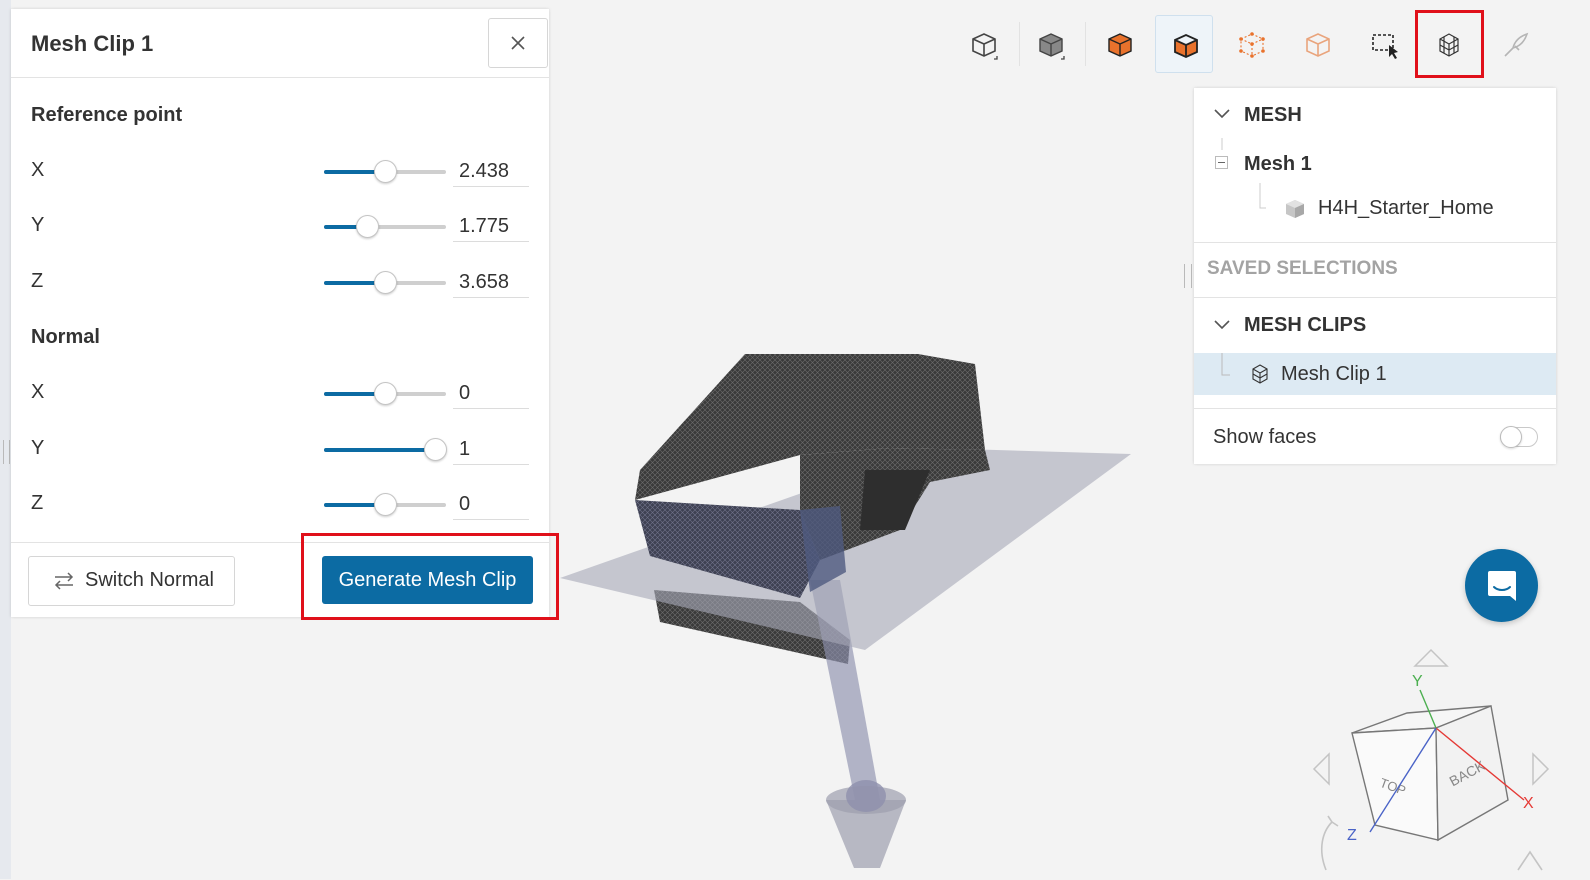 The image size is (1590, 880). Describe the element at coordinates (385, 393) in the screenshot. I see `normal-x-slider` at that location.